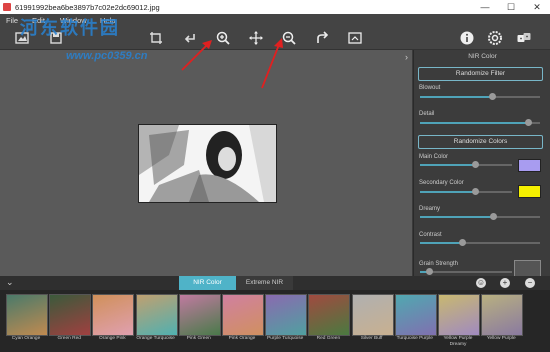  Describe the element at coordinates (355, 38) in the screenshot. I see `fit-screen-icon` at that location.